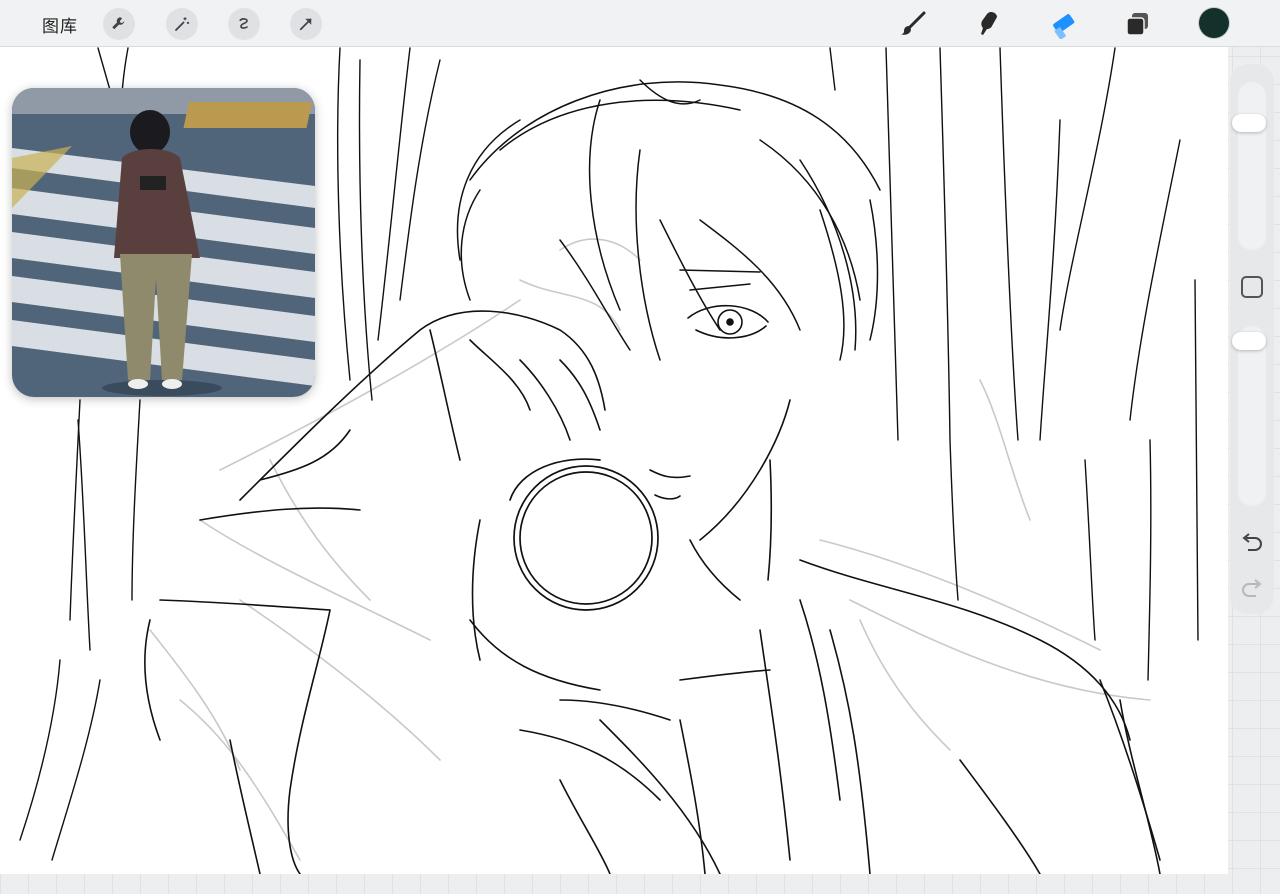 This screenshot has width=1280, height=894. I want to click on color-picker, so click(1214, 23).